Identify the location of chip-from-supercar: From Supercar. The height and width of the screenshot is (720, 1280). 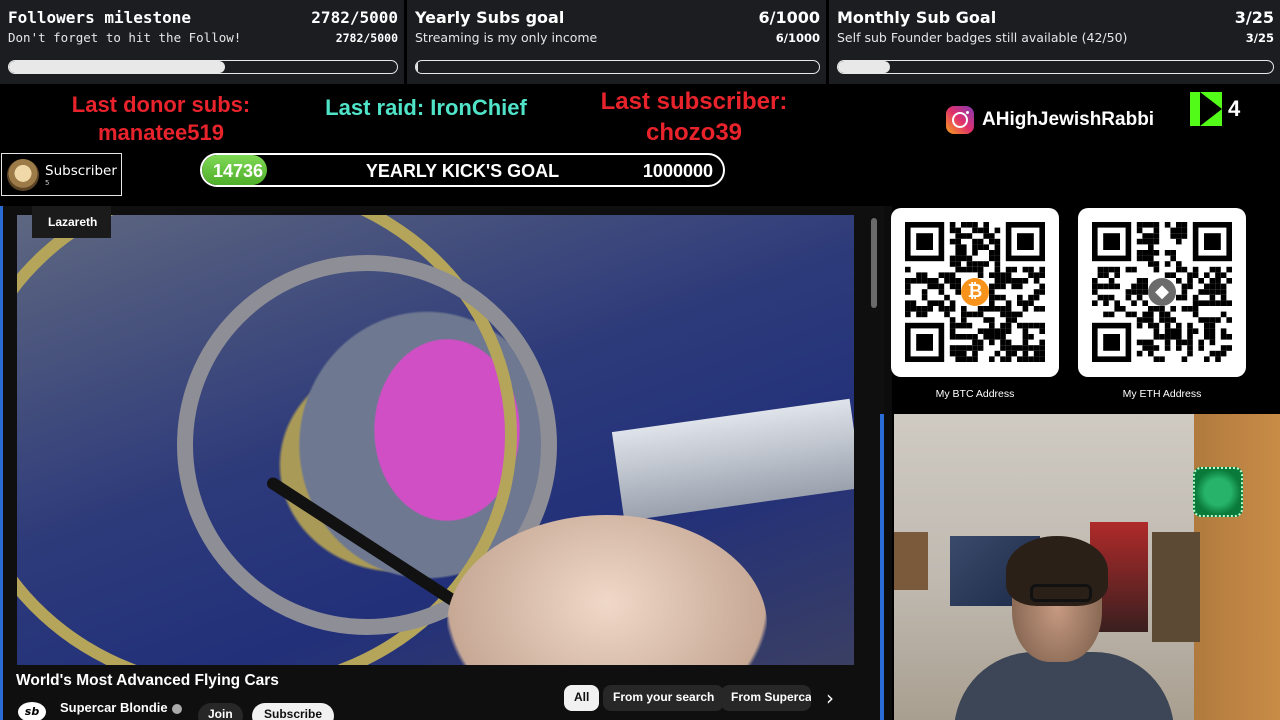
(766, 698).